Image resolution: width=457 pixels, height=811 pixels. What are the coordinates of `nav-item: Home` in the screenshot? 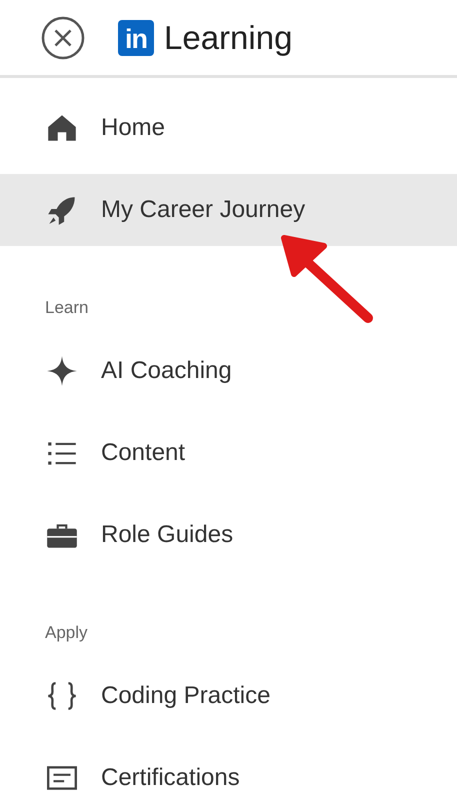 It's located at (228, 128).